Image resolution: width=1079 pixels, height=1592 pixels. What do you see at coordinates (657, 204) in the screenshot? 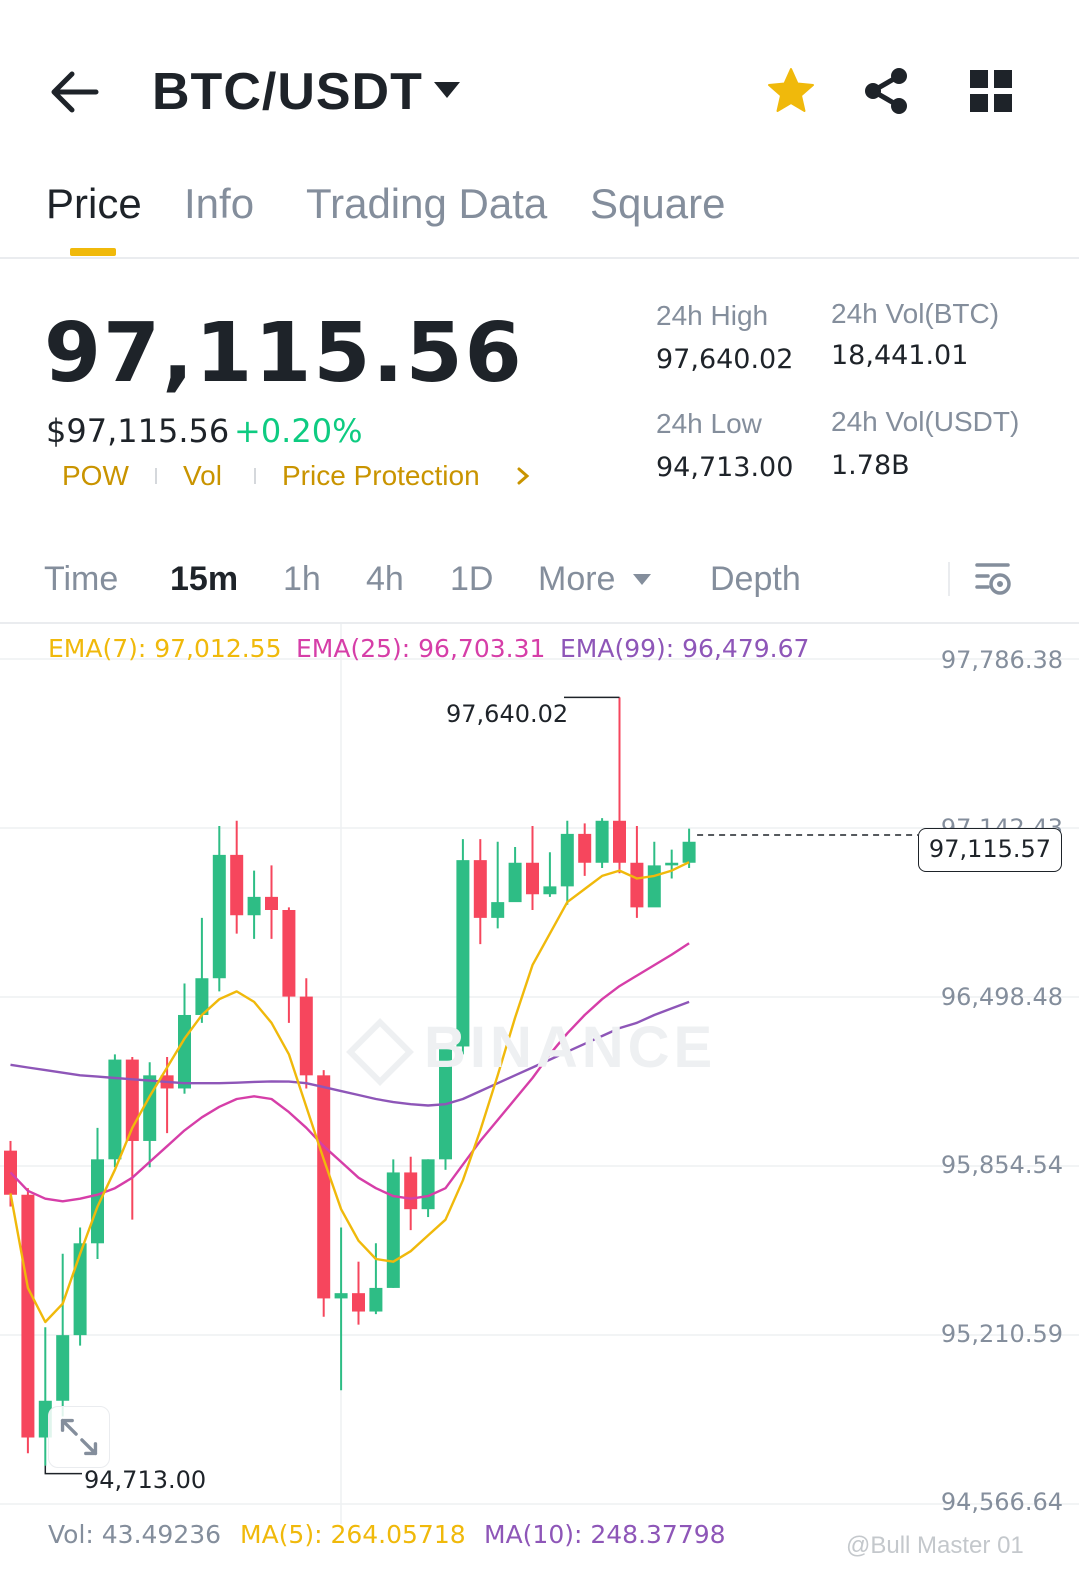
I see `tab-square: Square` at bounding box center [657, 204].